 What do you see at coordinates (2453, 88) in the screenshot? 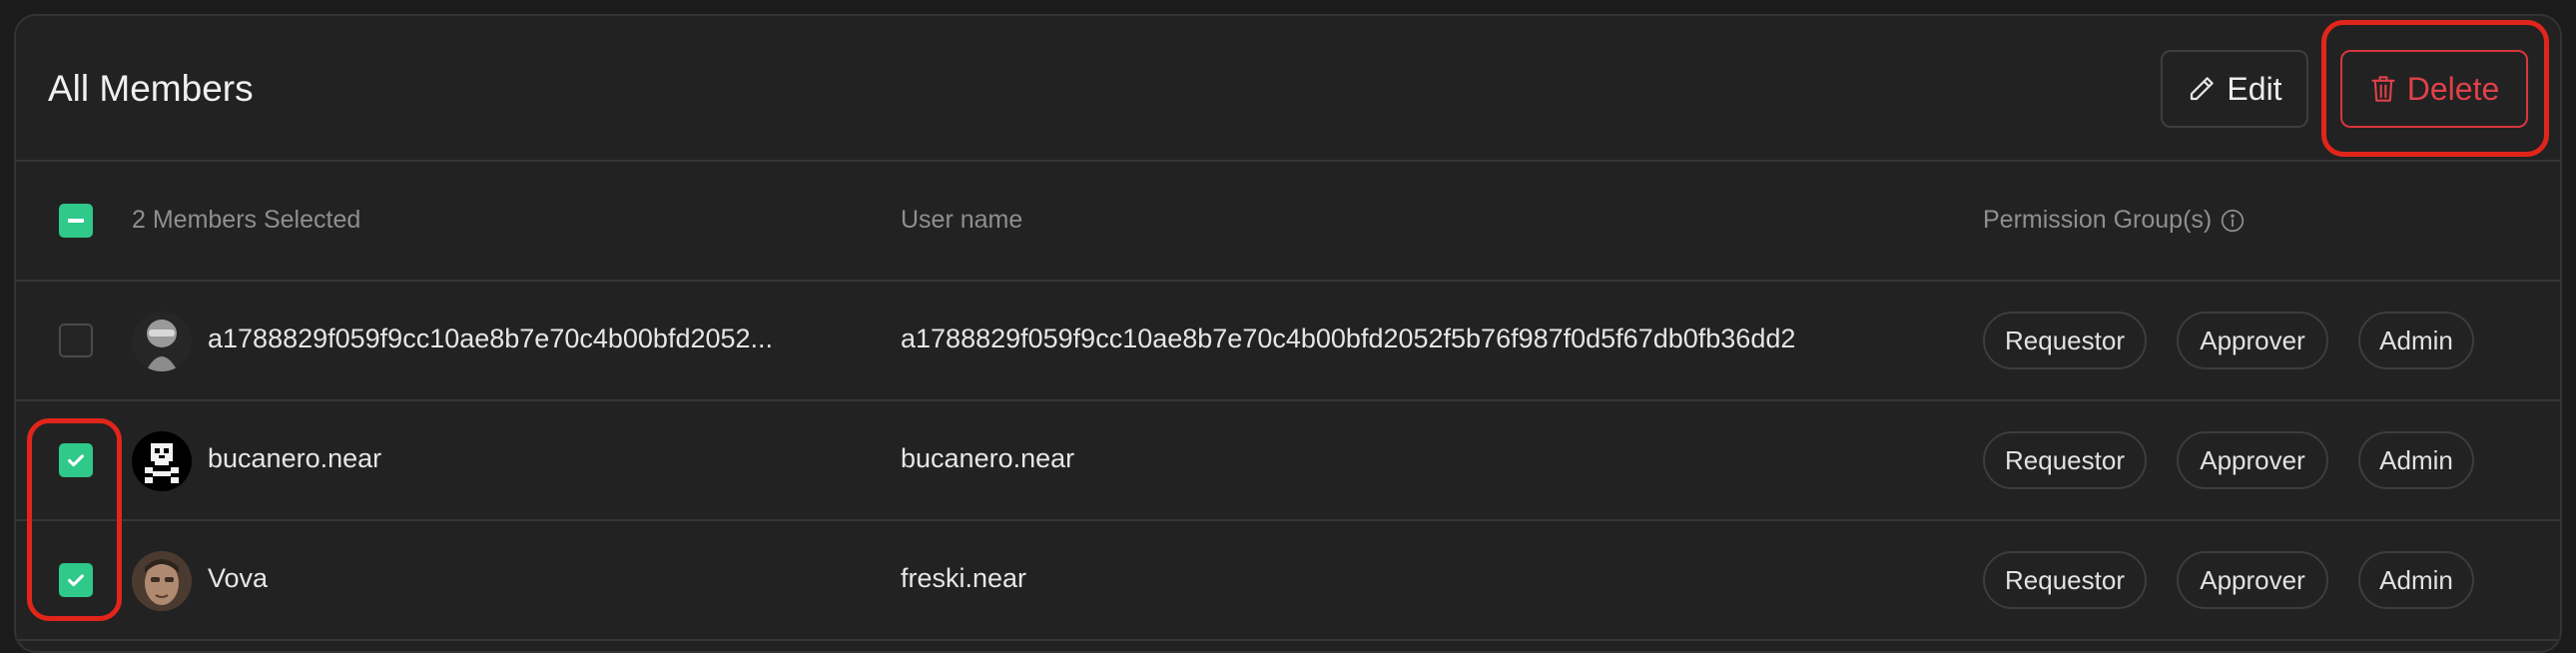
I see `delete-button-label: Delete` at bounding box center [2453, 88].